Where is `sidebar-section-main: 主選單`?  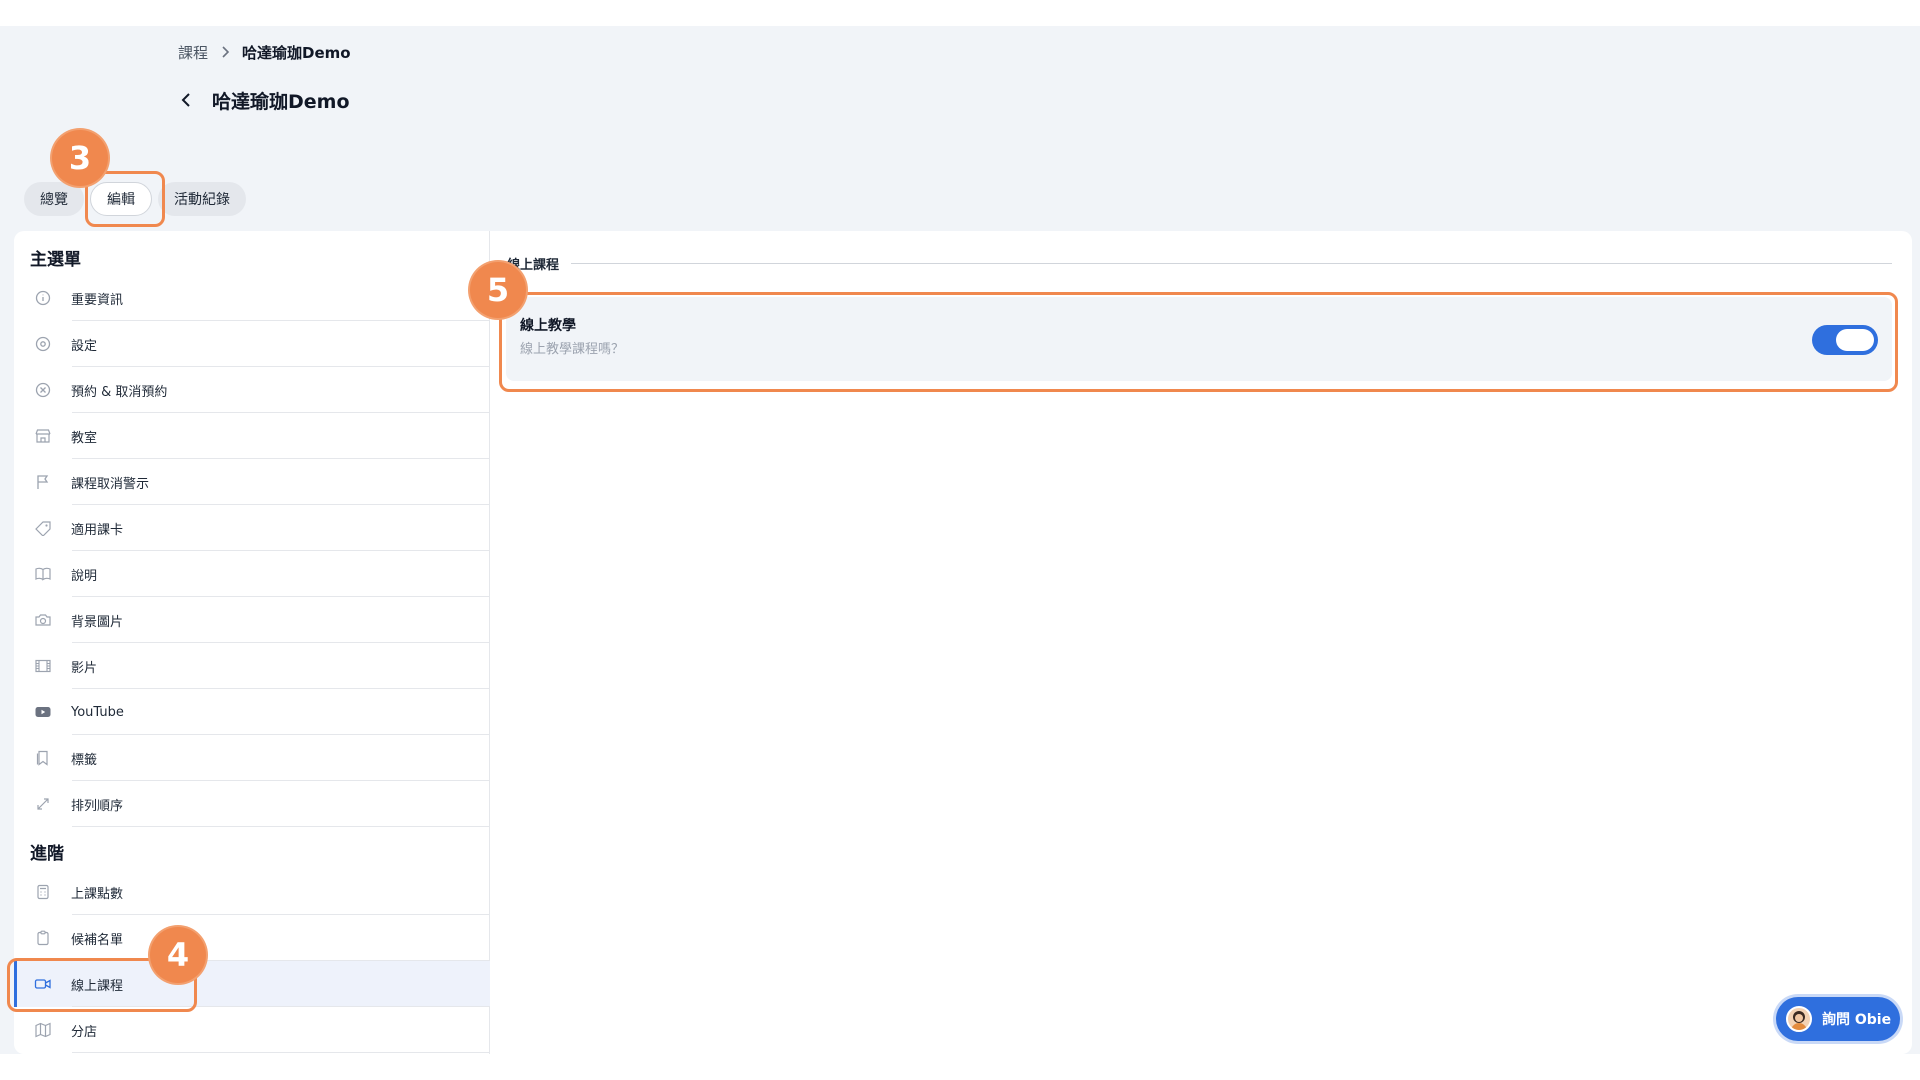 sidebar-section-main: 主選單 is located at coordinates (55, 260).